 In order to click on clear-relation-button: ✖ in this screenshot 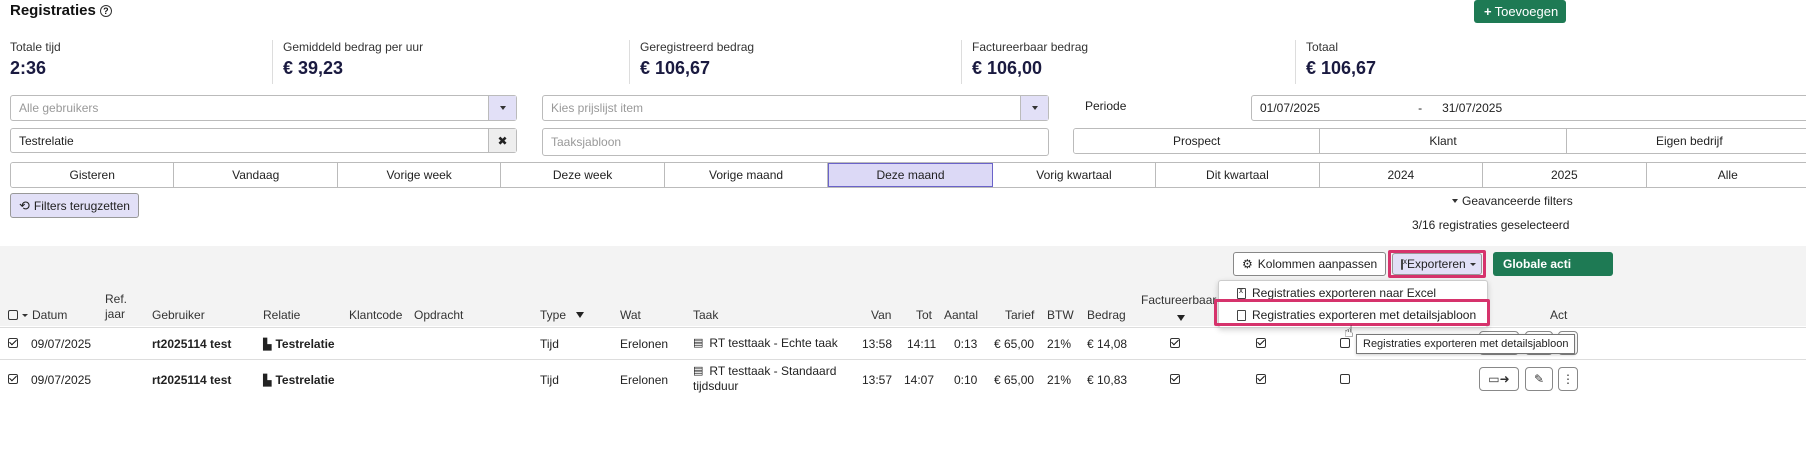, I will do `click(502, 140)`.